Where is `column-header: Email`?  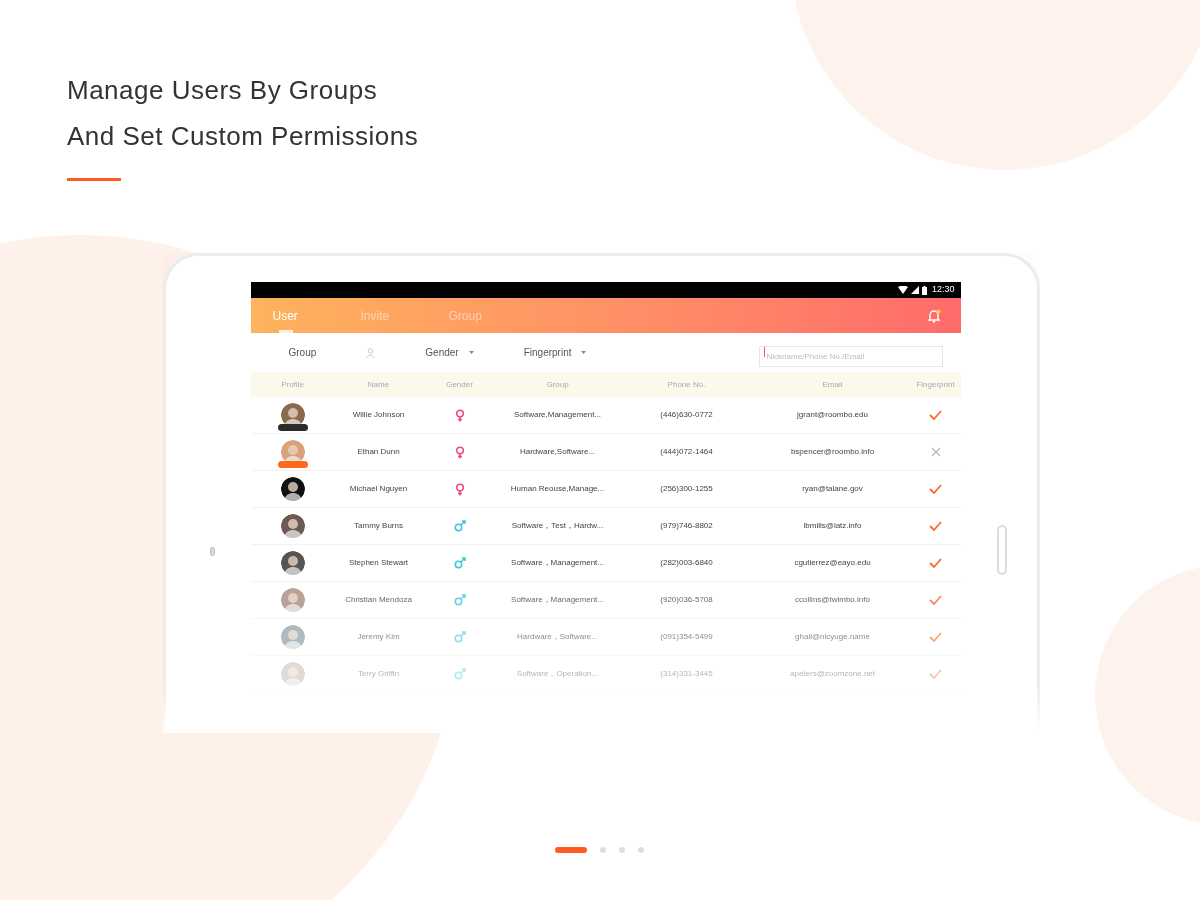 column-header: Email is located at coordinates (832, 384).